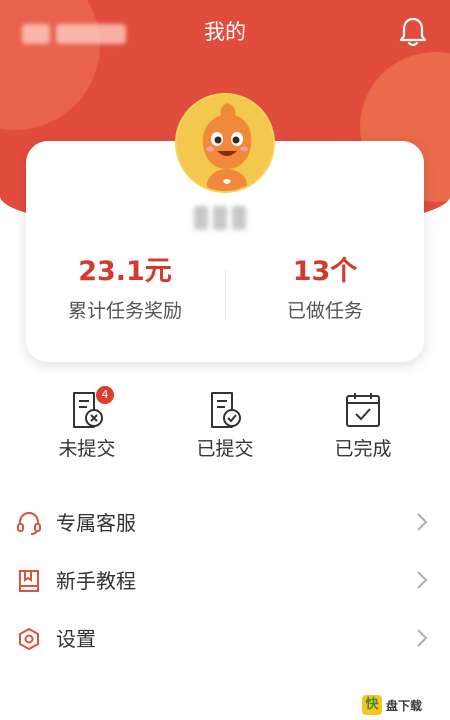  Describe the element at coordinates (125, 289) in the screenshot. I see `reward-stat: 23.1元 累计任务奖励` at that location.